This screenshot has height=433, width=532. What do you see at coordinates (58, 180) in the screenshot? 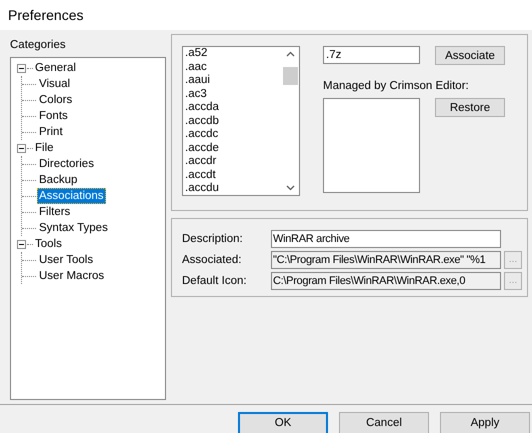
I see `tree-item: Backup` at bounding box center [58, 180].